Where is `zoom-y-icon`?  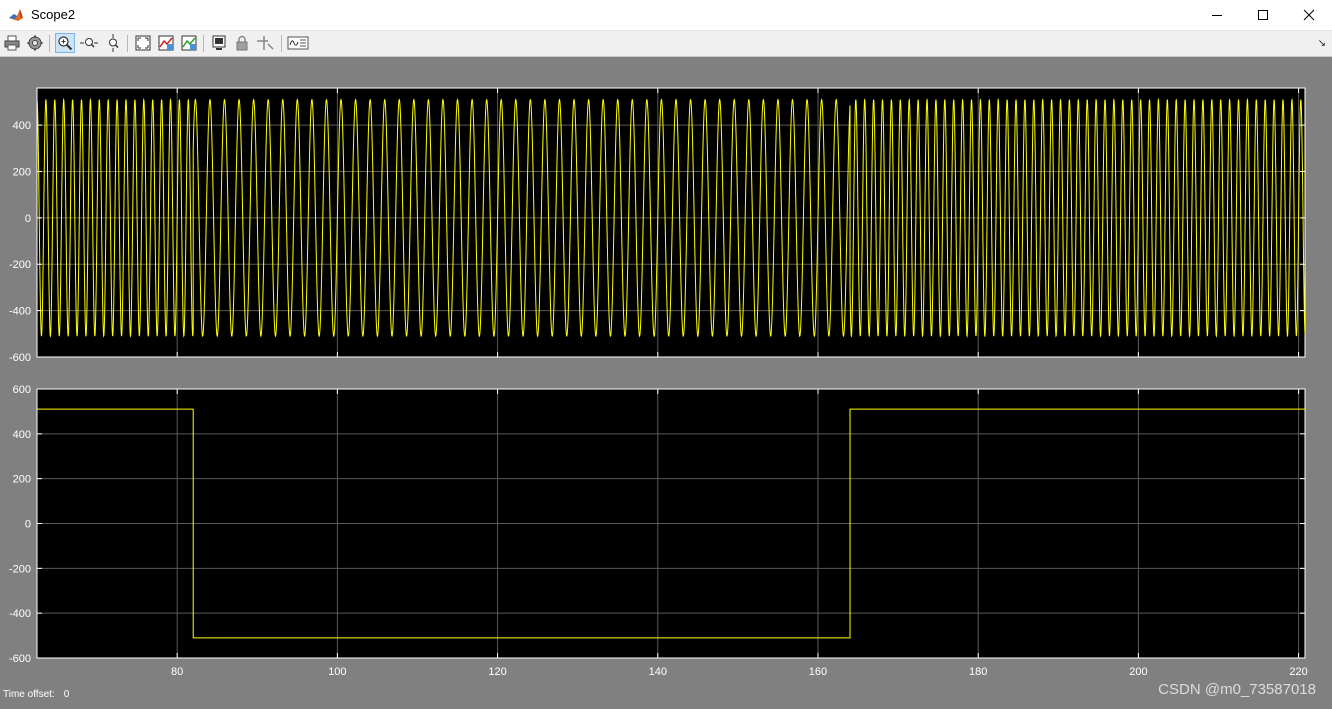
zoom-y-icon is located at coordinates (114, 43).